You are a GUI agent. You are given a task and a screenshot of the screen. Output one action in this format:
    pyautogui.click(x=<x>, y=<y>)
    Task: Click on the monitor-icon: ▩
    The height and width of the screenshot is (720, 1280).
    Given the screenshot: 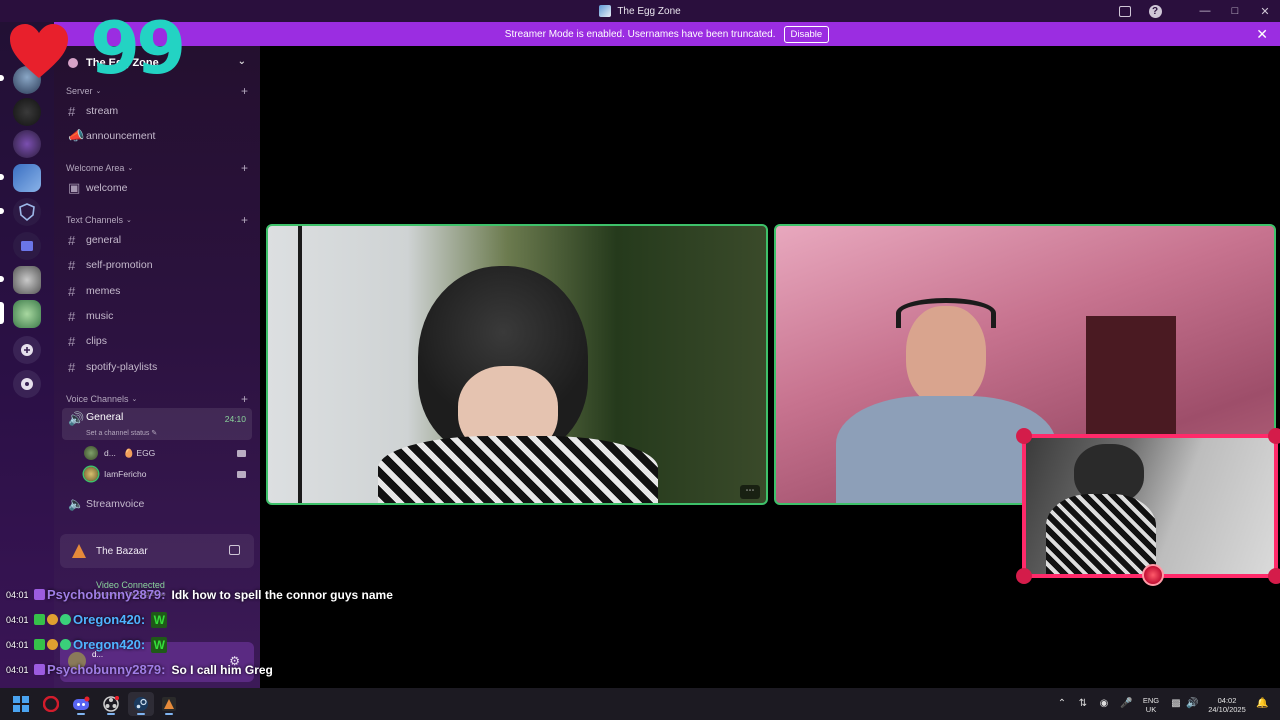 What is the action you would take?
    pyautogui.click(x=1176, y=704)
    